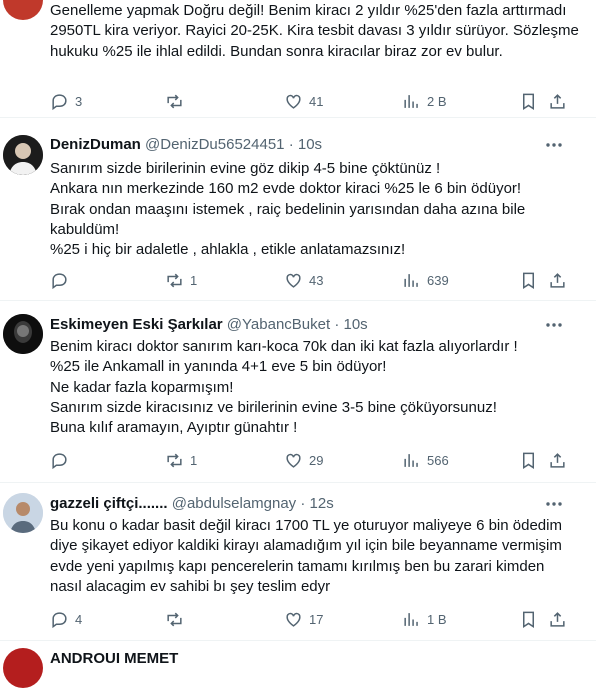 The height and width of the screenshot is (688, 596). Describe the element at coordinates (322, 503) in the screenshot. I see `timestamp: 12s` at that location.